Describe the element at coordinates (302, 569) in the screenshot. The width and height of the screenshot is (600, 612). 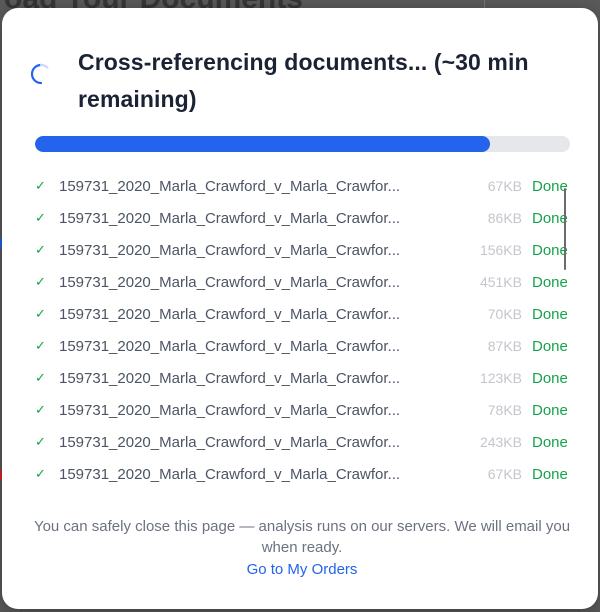
I see `go-to-my-orders-link: Go to My Orders` at that location.